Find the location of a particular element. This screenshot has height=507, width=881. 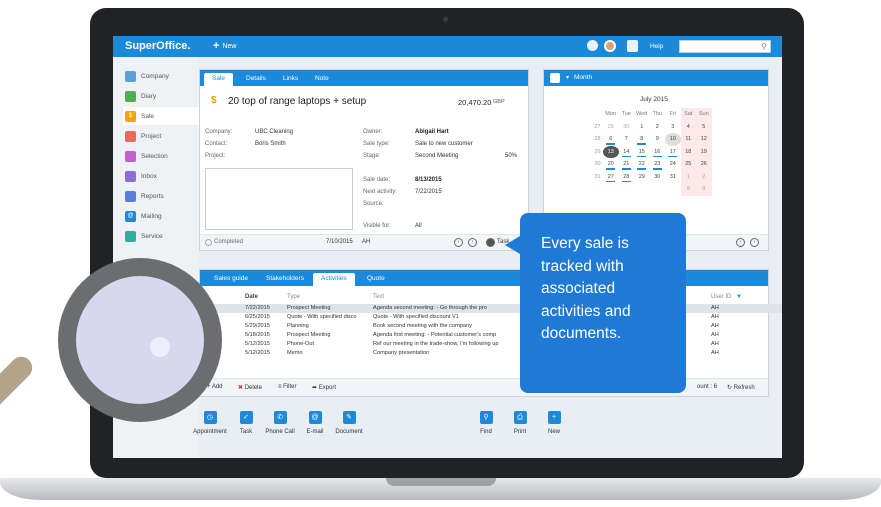

filter-icon: ▼ is located at coordinates (739, 297).